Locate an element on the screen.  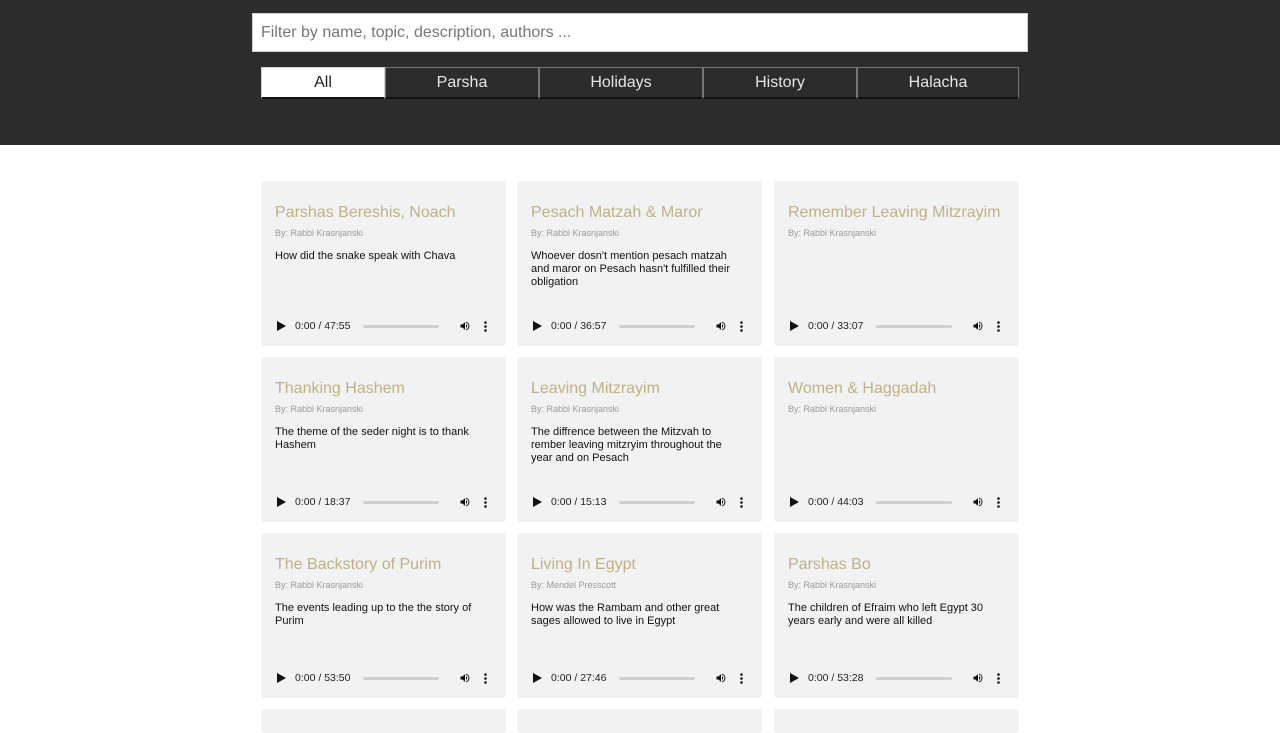
audio-time: 0:00 / 18:37 is located at coordinates (323, 502).